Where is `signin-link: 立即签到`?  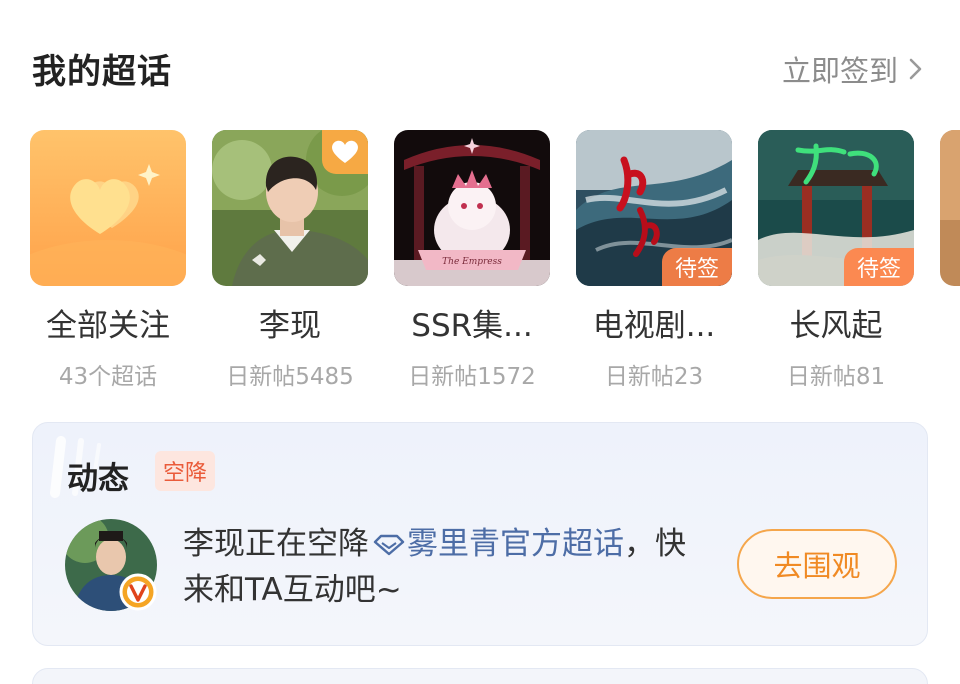 signin-link: 立即签到 is located at coordinates (854, 69).